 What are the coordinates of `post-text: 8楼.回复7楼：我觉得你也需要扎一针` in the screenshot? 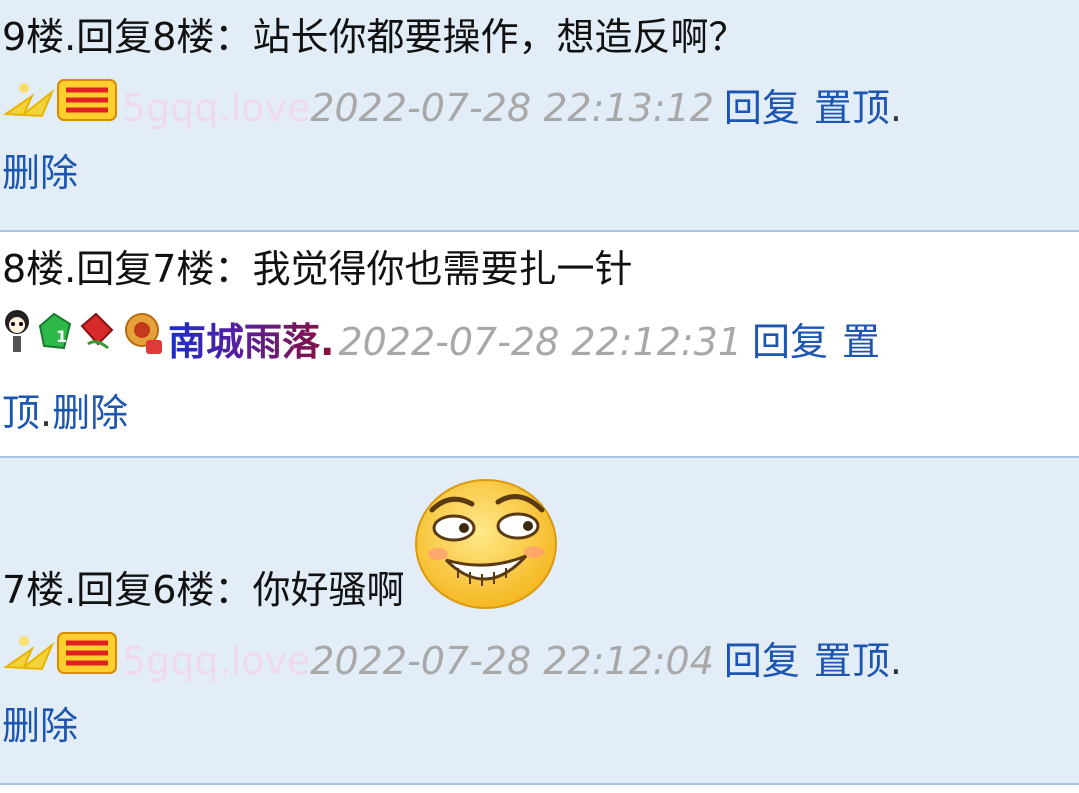 It's located at (540, 266).